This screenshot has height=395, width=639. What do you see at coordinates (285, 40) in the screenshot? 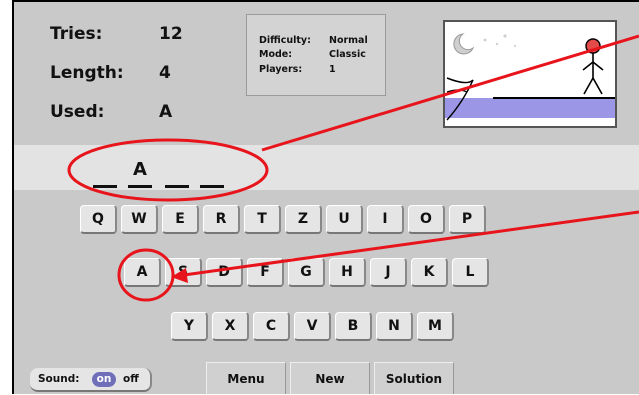
I see `difficulty-label: Difficulty:` at bounding box center [285, 40].